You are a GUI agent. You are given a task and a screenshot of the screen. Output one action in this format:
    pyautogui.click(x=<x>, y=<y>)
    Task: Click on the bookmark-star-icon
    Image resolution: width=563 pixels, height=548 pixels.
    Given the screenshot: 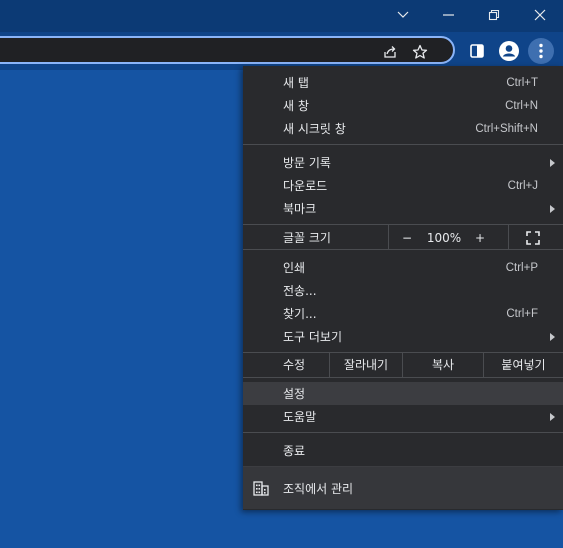 What is the action you would take?
    pyautogui.click(x=420, y=52)
    